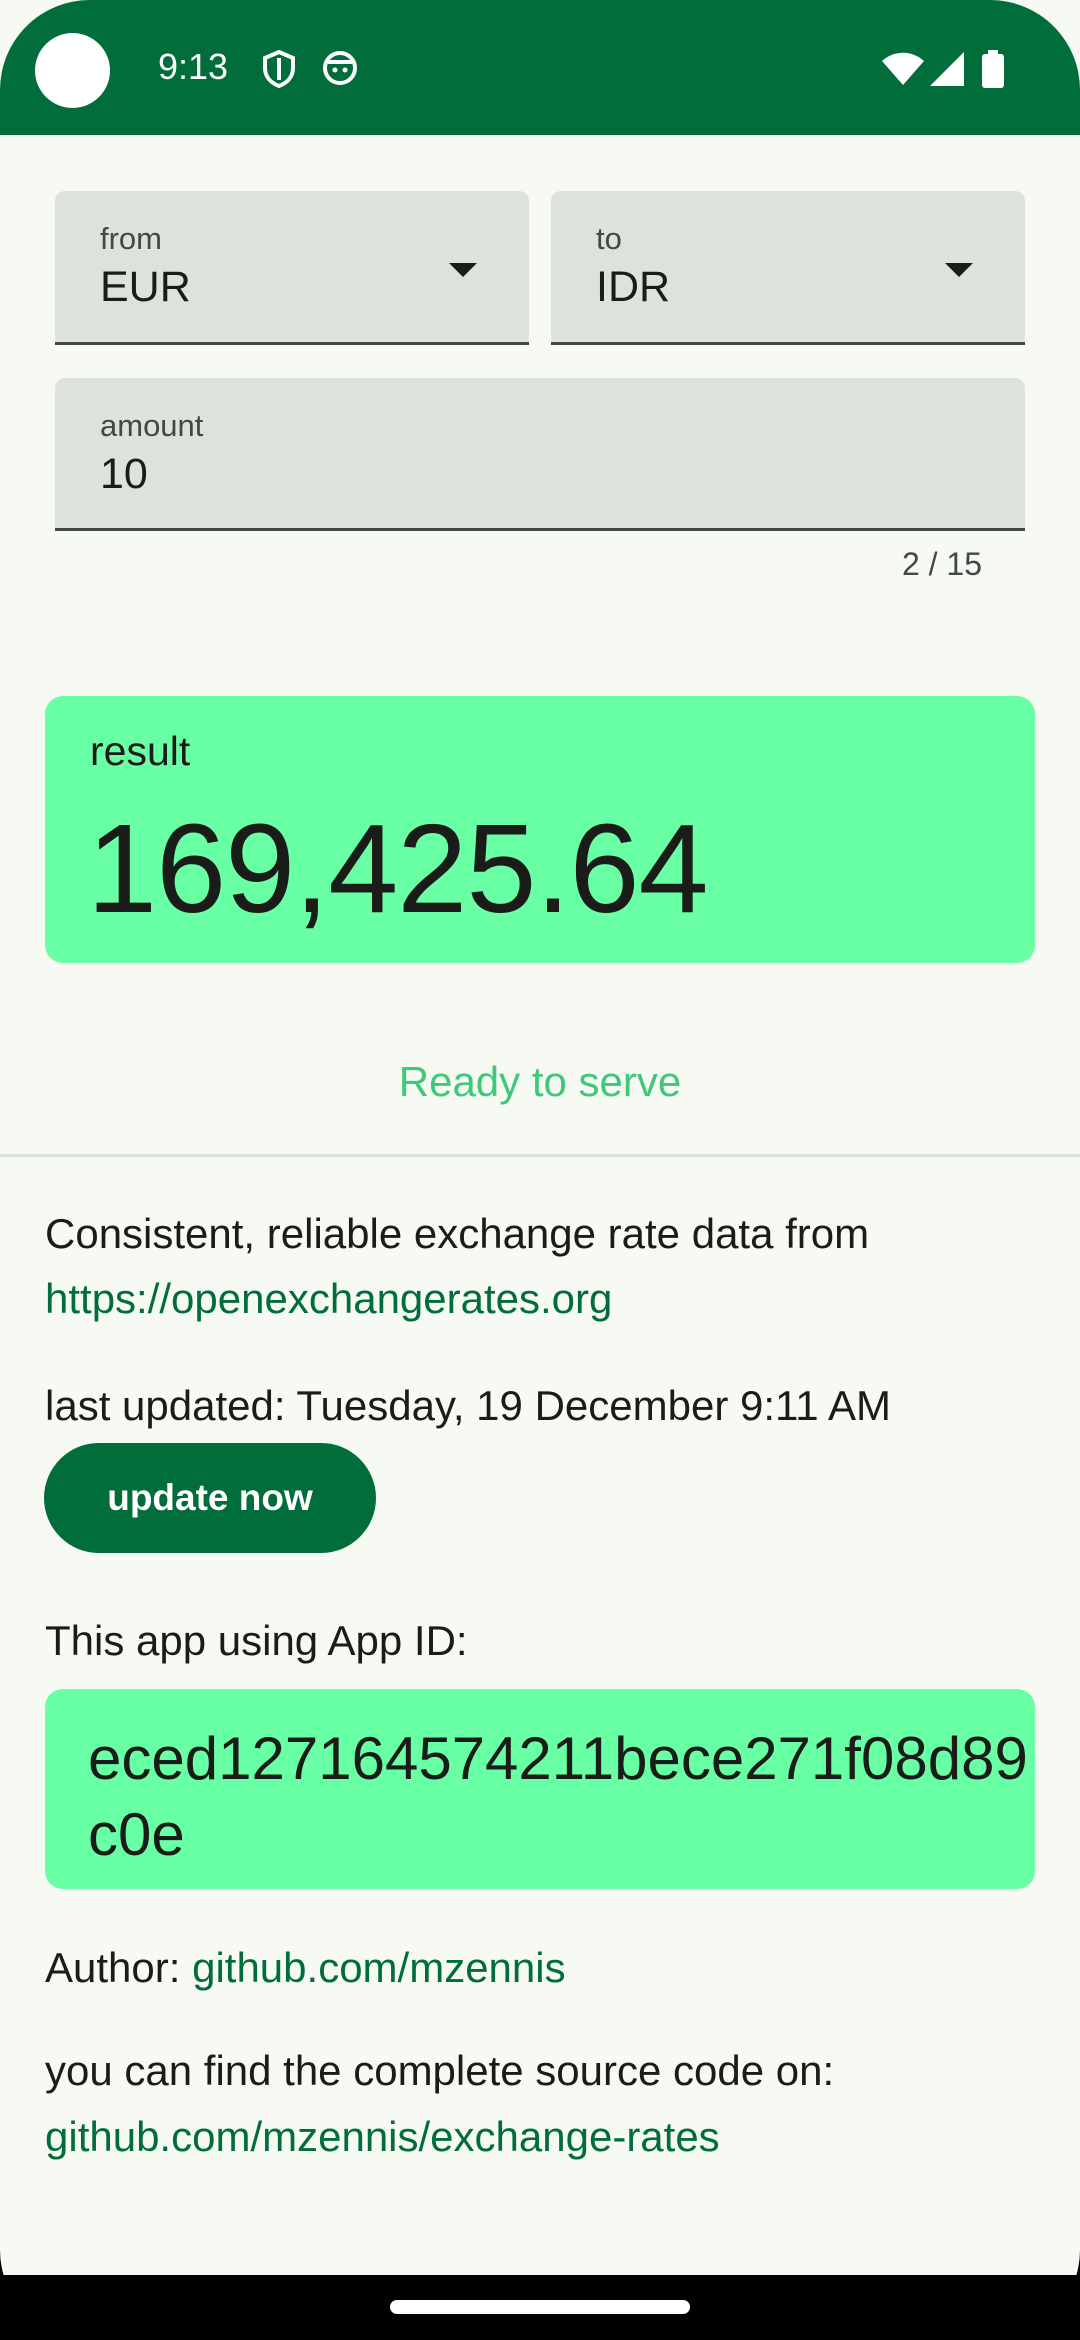  Describe the element at coordinates (558, 1796) in the screenshot. I see `app-id-value: eced127164574211bece271f08d89c0e` at that location.